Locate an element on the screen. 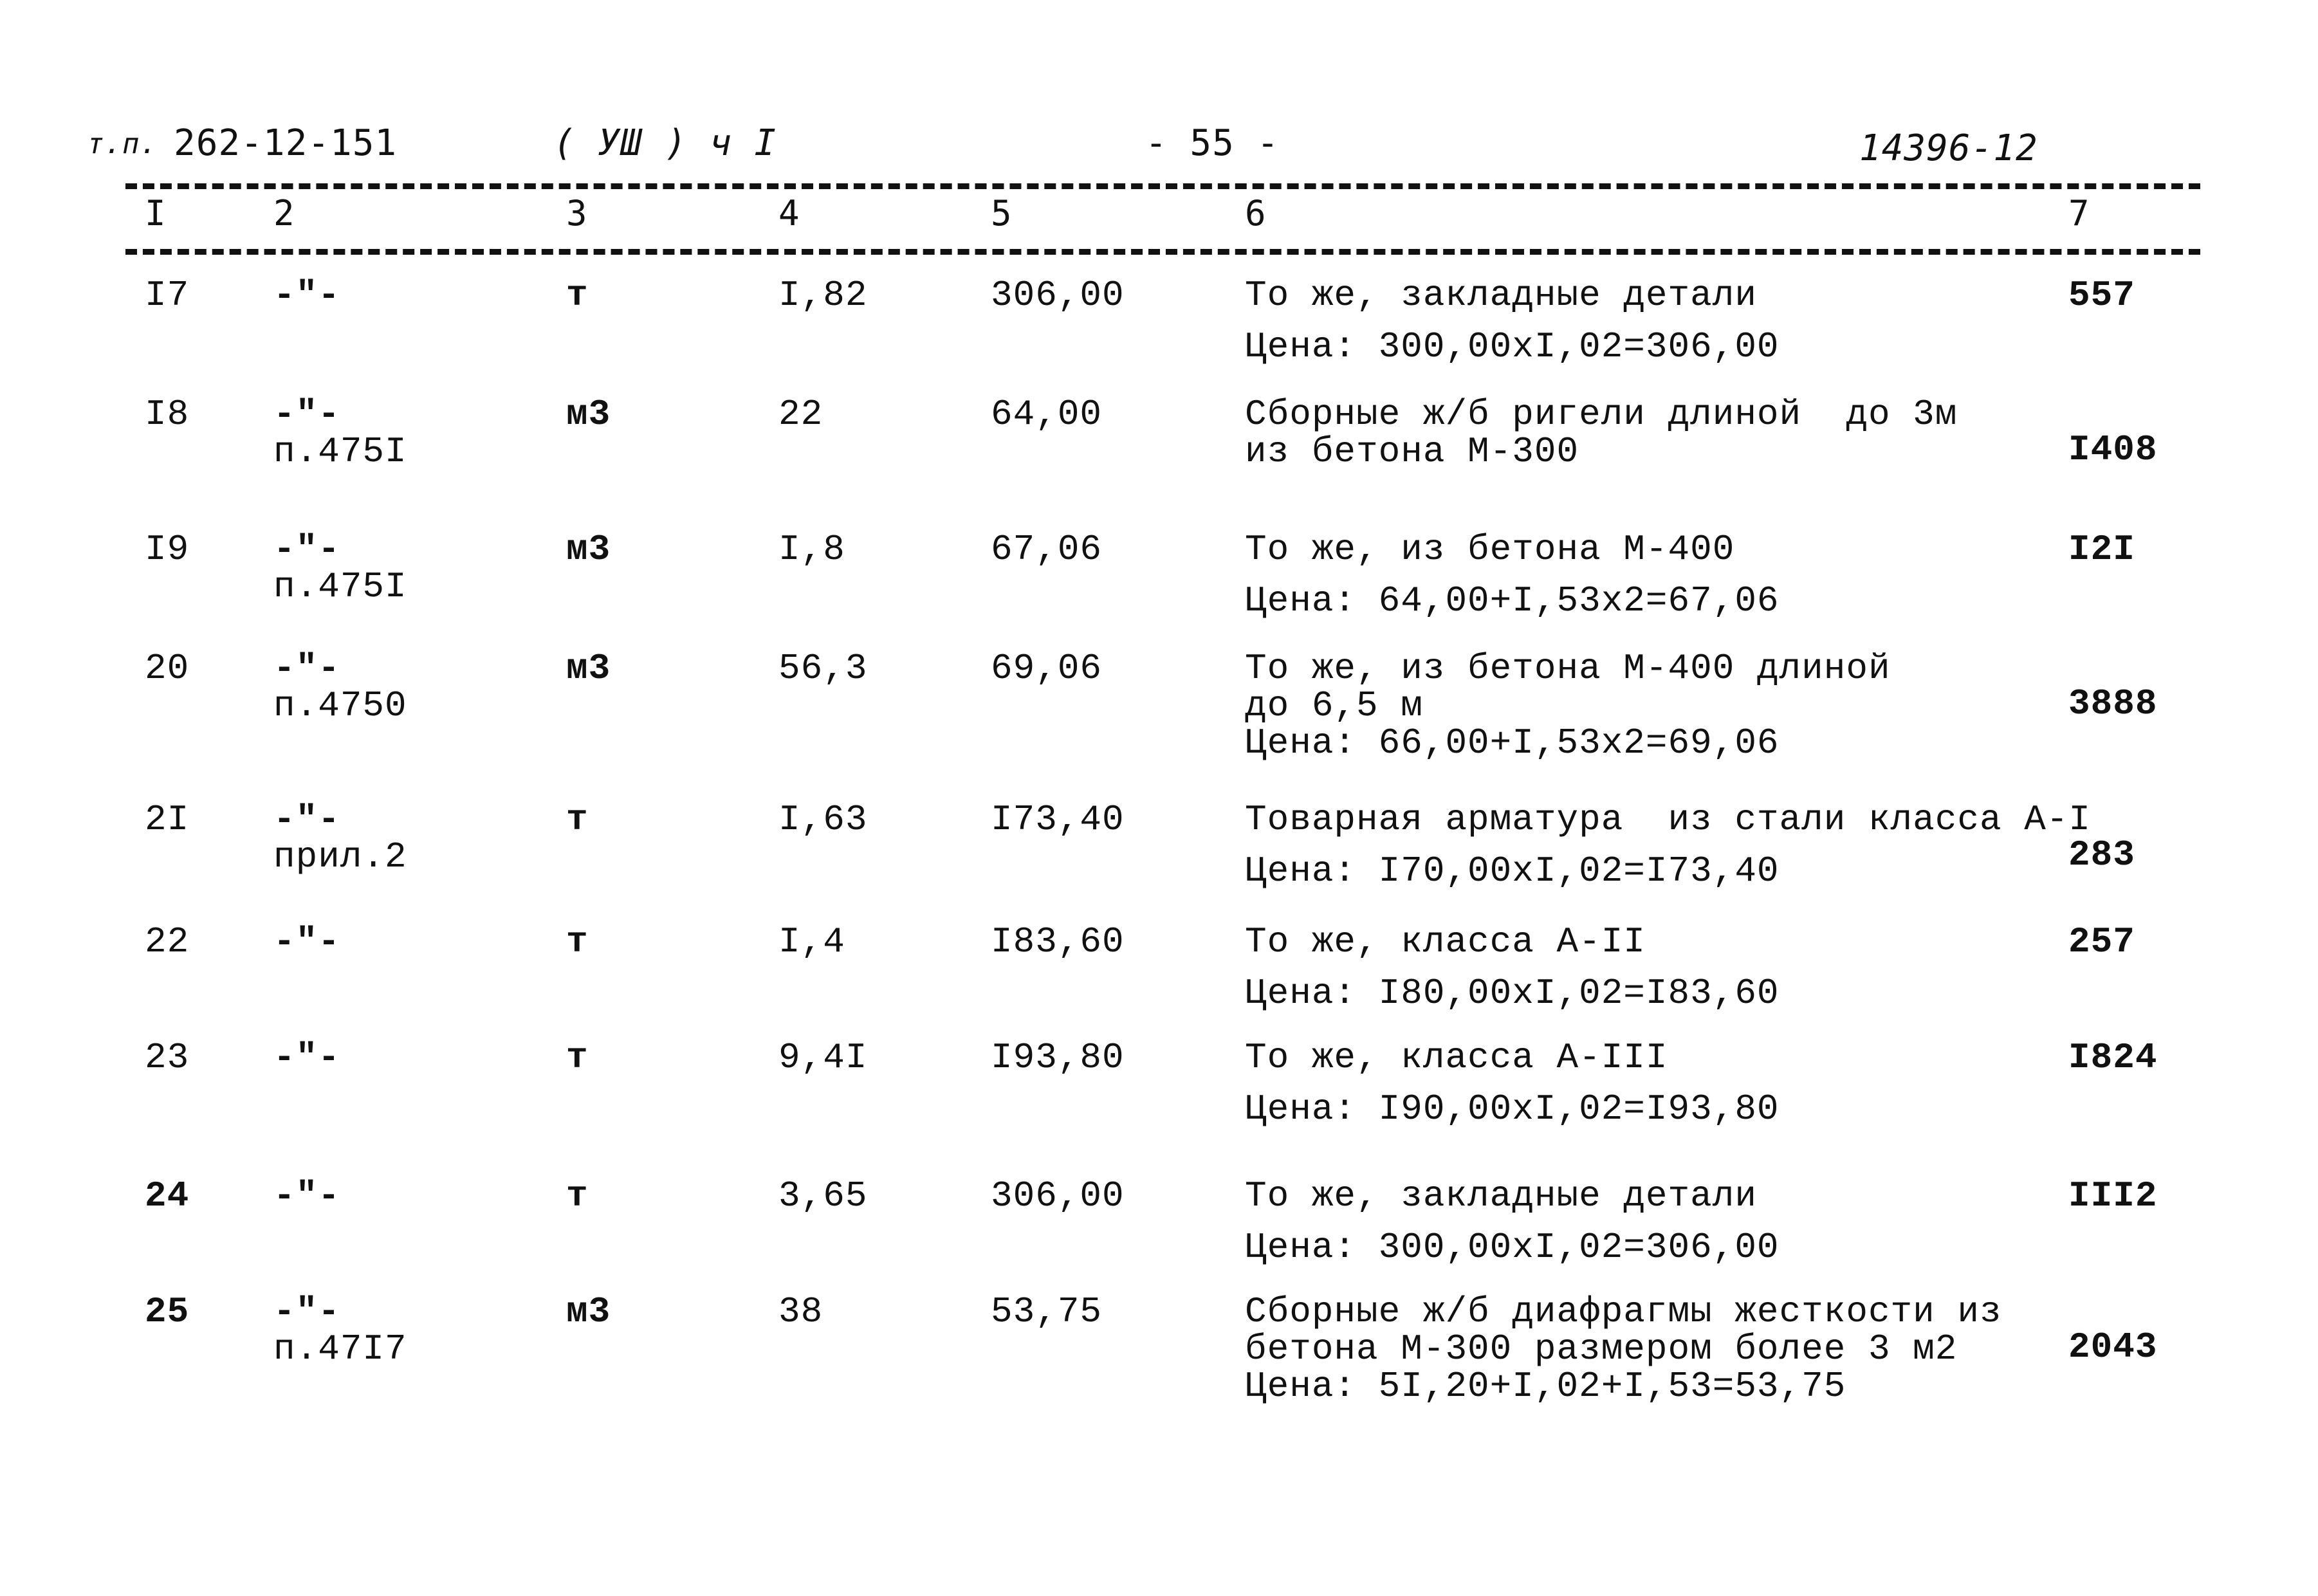  norm-reference: -"- п.47I7 is located at coordinates (340, 1330).